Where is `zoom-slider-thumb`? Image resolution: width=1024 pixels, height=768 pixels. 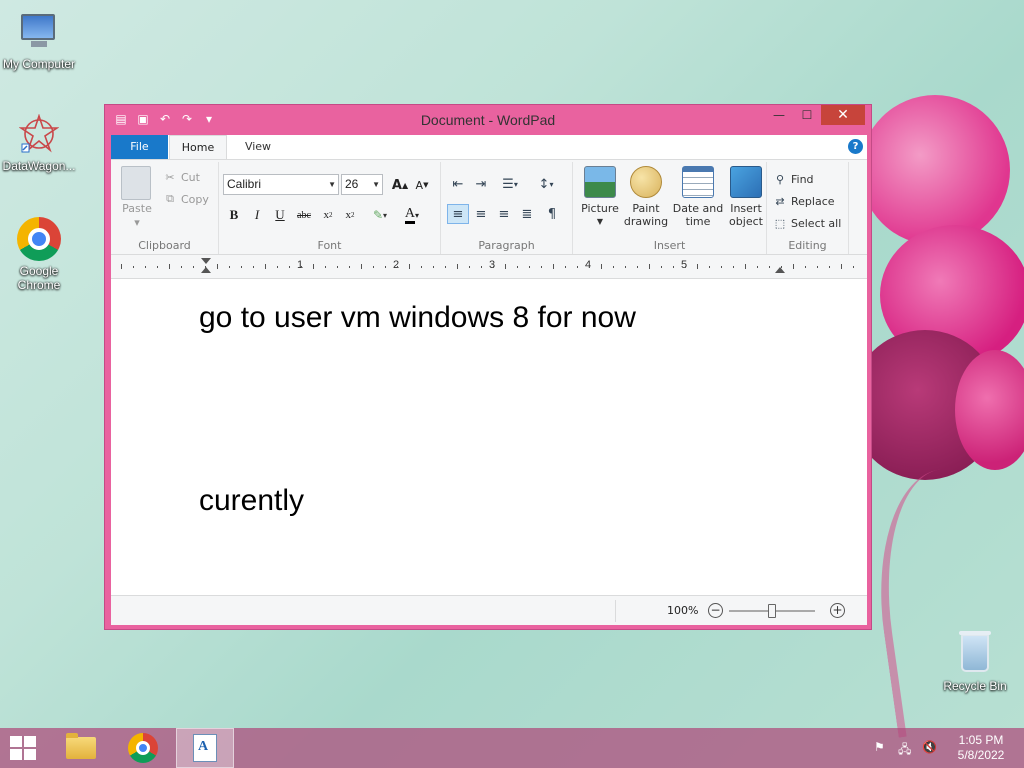
zoom-slider-thumb is located at coordinates (772, 611).